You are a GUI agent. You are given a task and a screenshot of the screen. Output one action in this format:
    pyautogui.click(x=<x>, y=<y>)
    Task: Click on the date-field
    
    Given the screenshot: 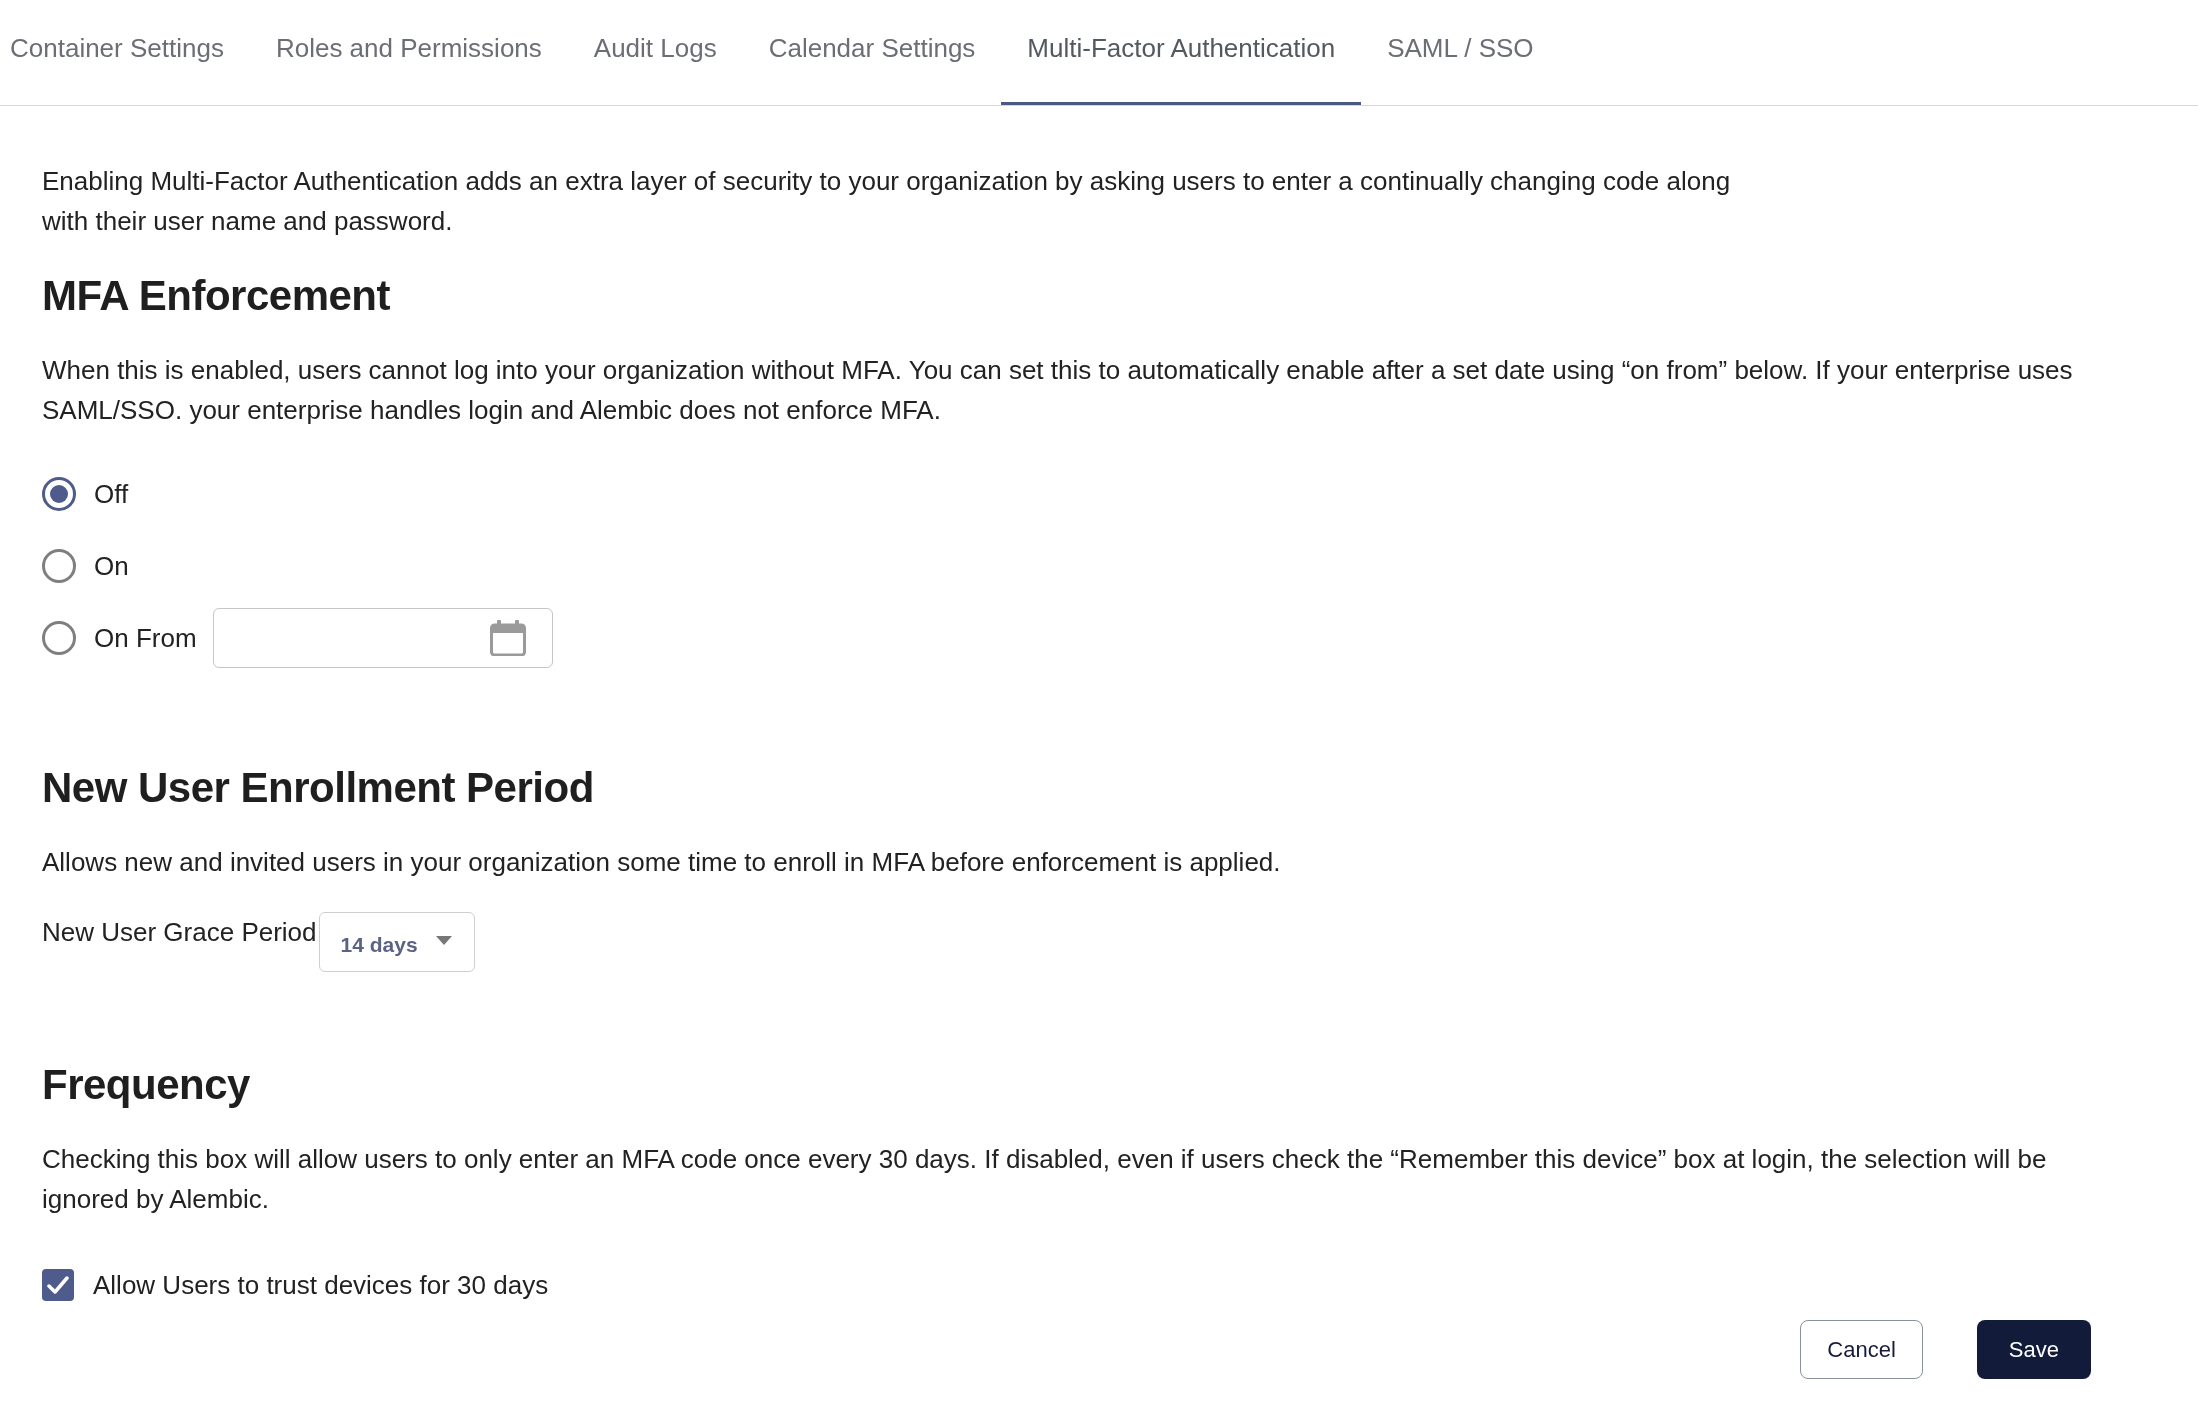 What is the action you would take?
    pyautogui.click(x=382, y=638)
    